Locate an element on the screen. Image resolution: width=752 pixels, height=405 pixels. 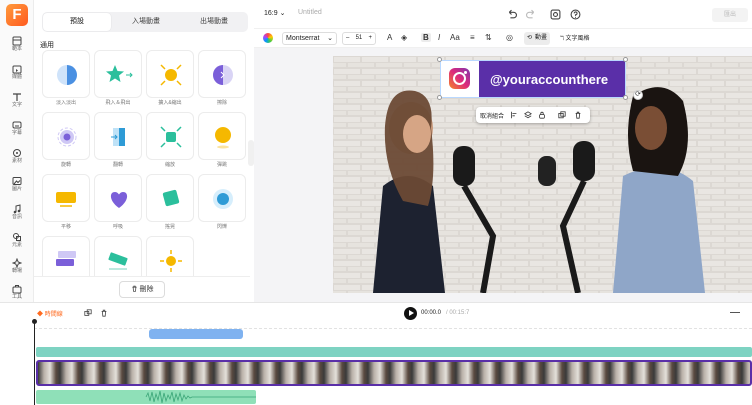
animation-button: ⟲ 動畫 is located at coordinates (537, 38).